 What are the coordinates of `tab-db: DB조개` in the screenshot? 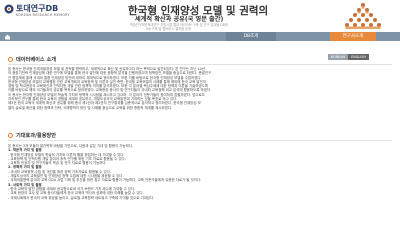 It's located at (251, 36).